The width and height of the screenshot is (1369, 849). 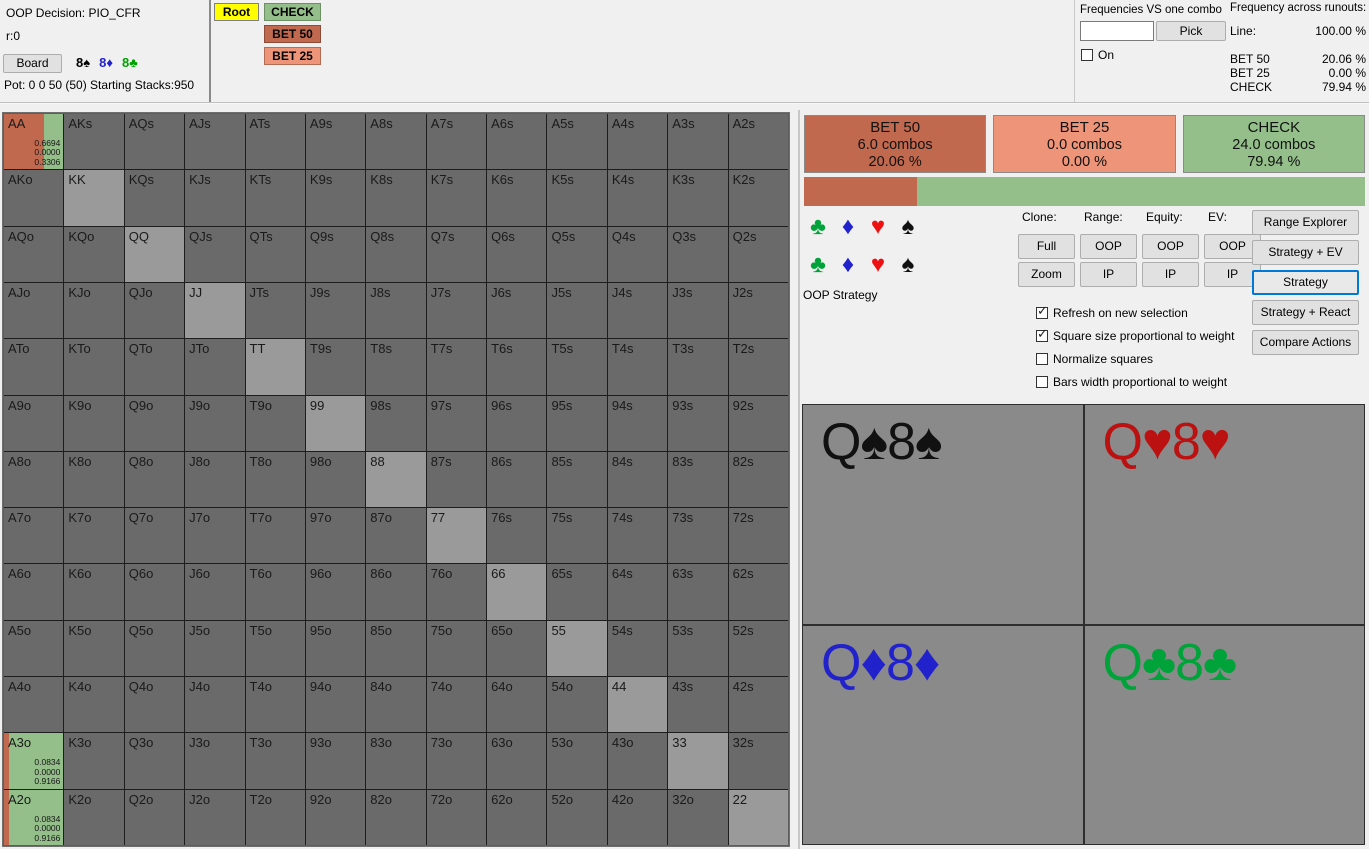 I want to click on matrix-cell-A2s: A2s, so click(x=758, y=142).